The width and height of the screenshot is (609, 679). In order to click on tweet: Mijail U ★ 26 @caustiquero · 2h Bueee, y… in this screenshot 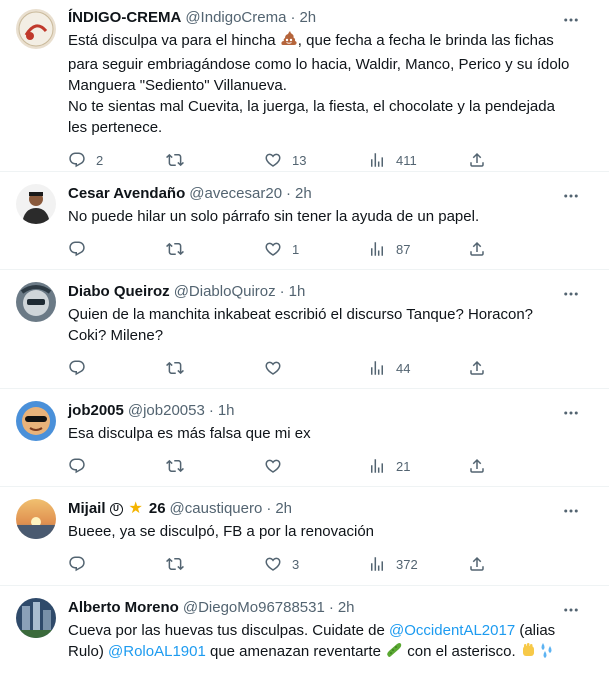, I will do `click(304, 536)`.